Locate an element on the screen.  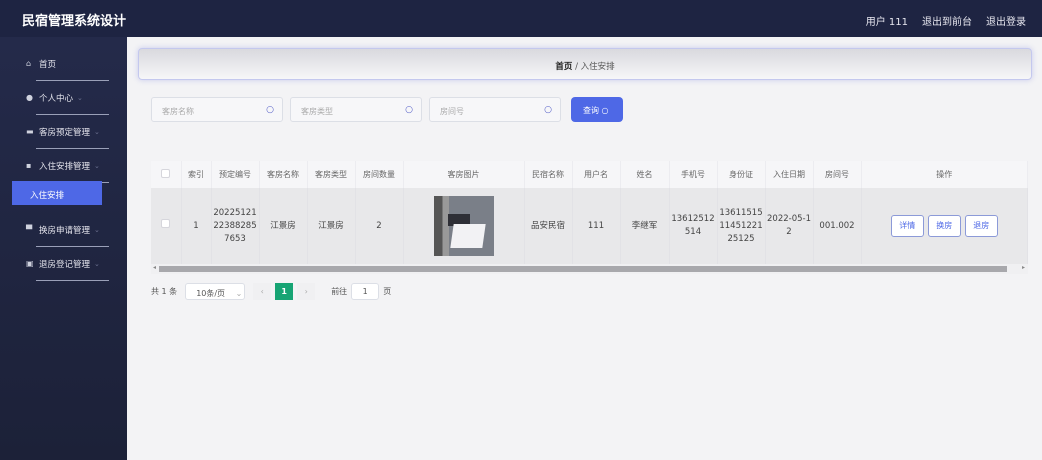
room-photo-cell is located at coordinates (464, 226).